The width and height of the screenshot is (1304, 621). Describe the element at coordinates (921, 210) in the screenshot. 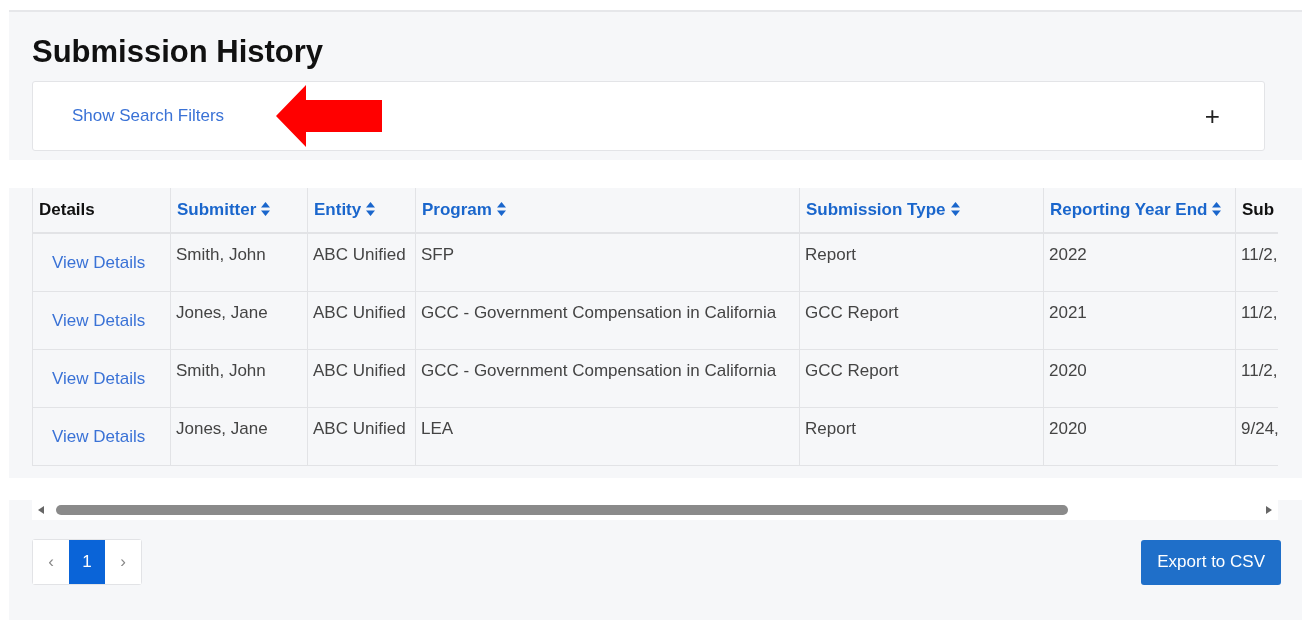

I see `sortable-column-header: Submission Type` at that location.